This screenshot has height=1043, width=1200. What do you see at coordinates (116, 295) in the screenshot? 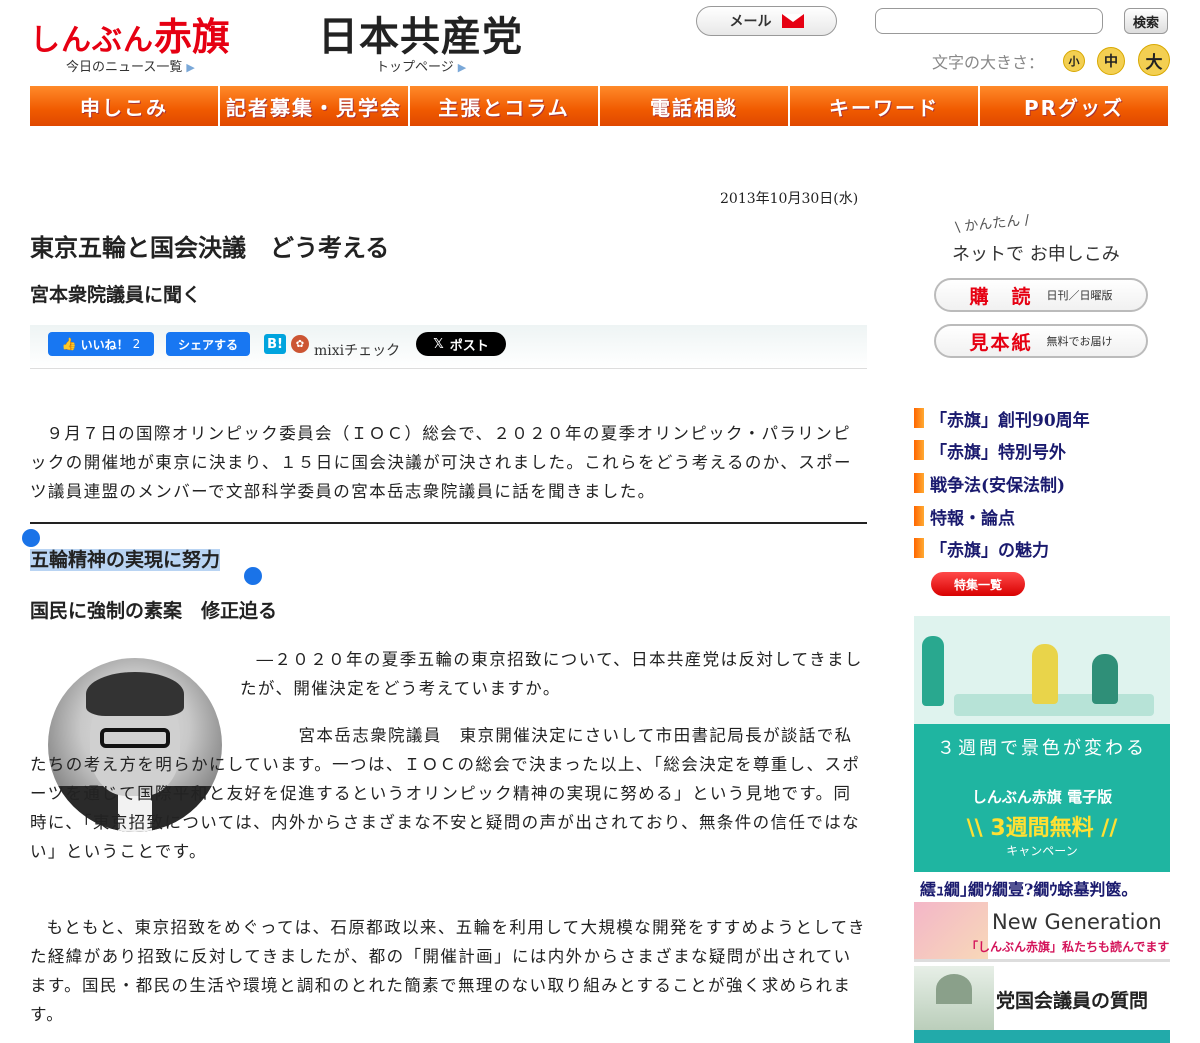
I see `article-subtitle: 宮本衆院議員に聞く` at bounding box center [116, 295].